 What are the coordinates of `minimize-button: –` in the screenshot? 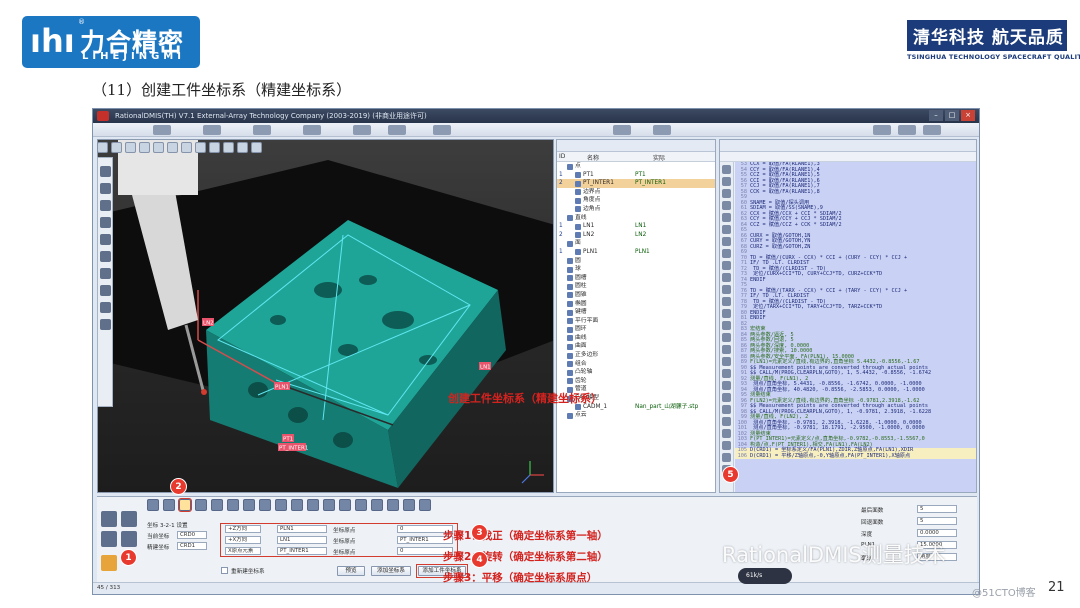 It's located at (936, 115).